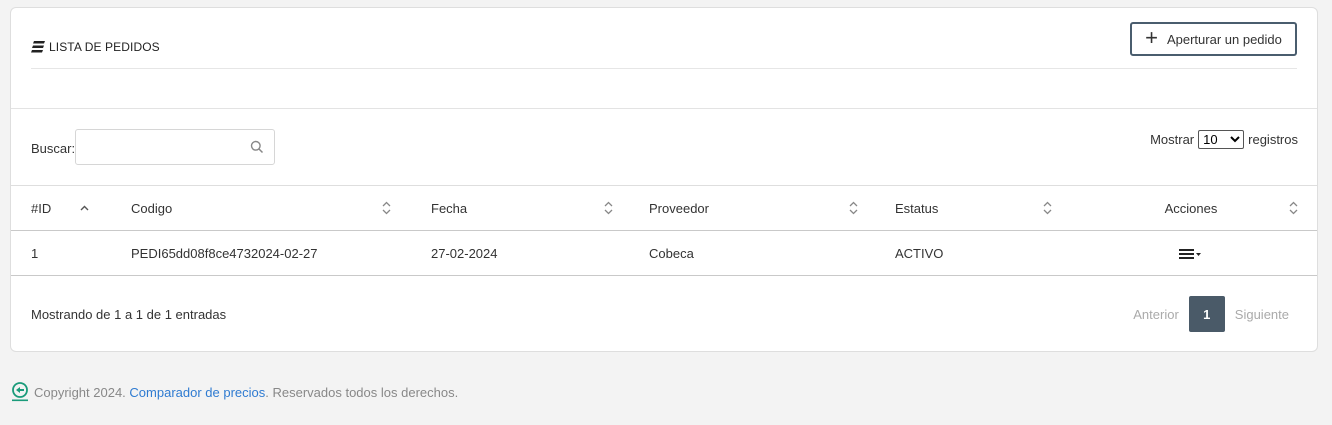 Image resolution: width=1332 pixels, height=425 pixels. What do you see at coordinates (1262, 314) in the screenshot?
I see `next-page-button: Siguiente` at bounding box center [1262, 314].